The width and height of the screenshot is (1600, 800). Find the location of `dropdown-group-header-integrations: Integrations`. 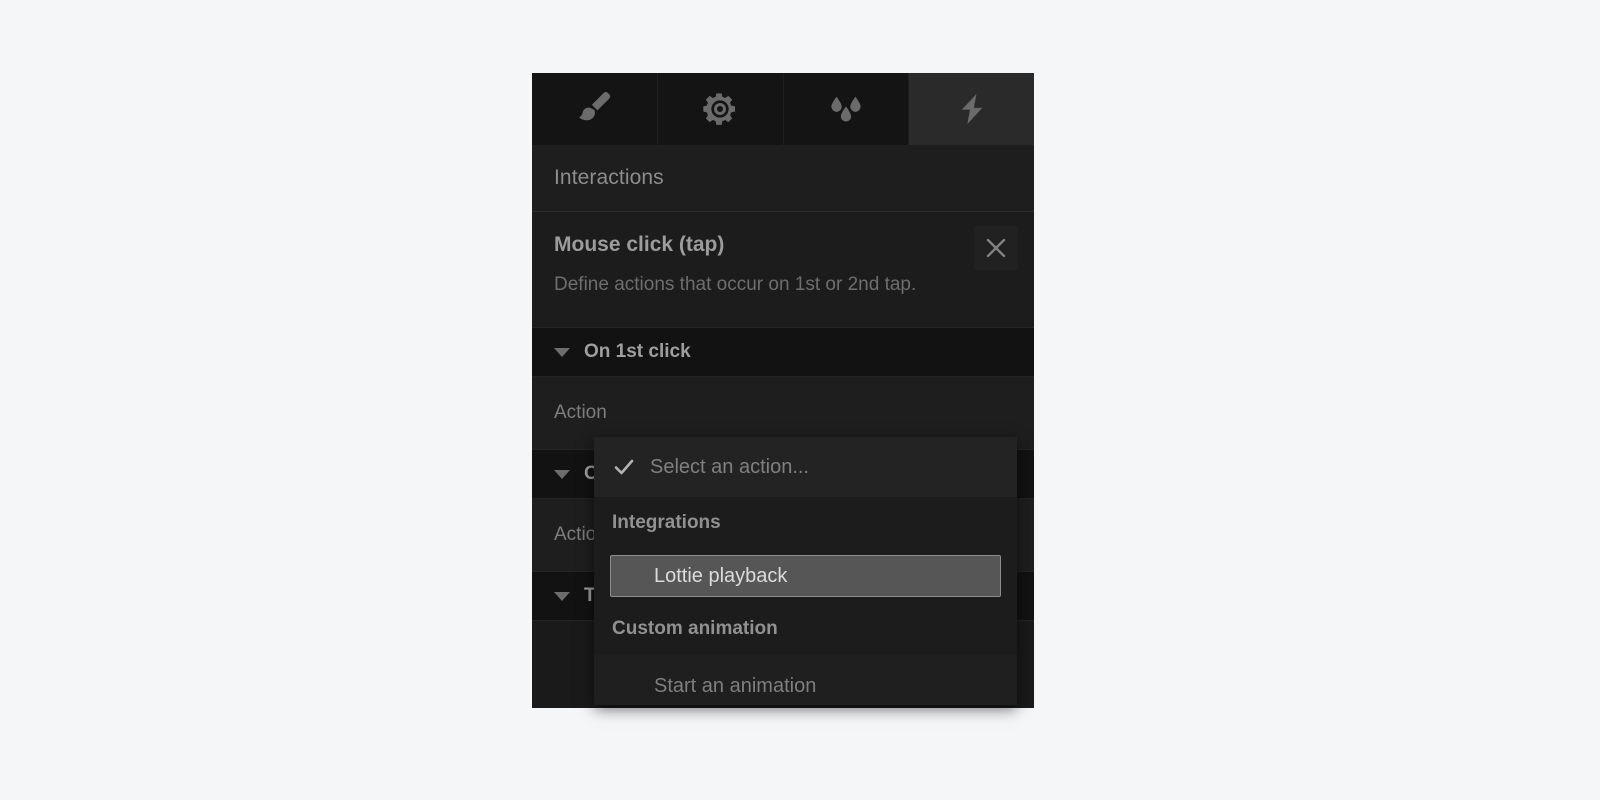

dropdown-group-header-integrations: Integrations is located at coordinates (805, 523).